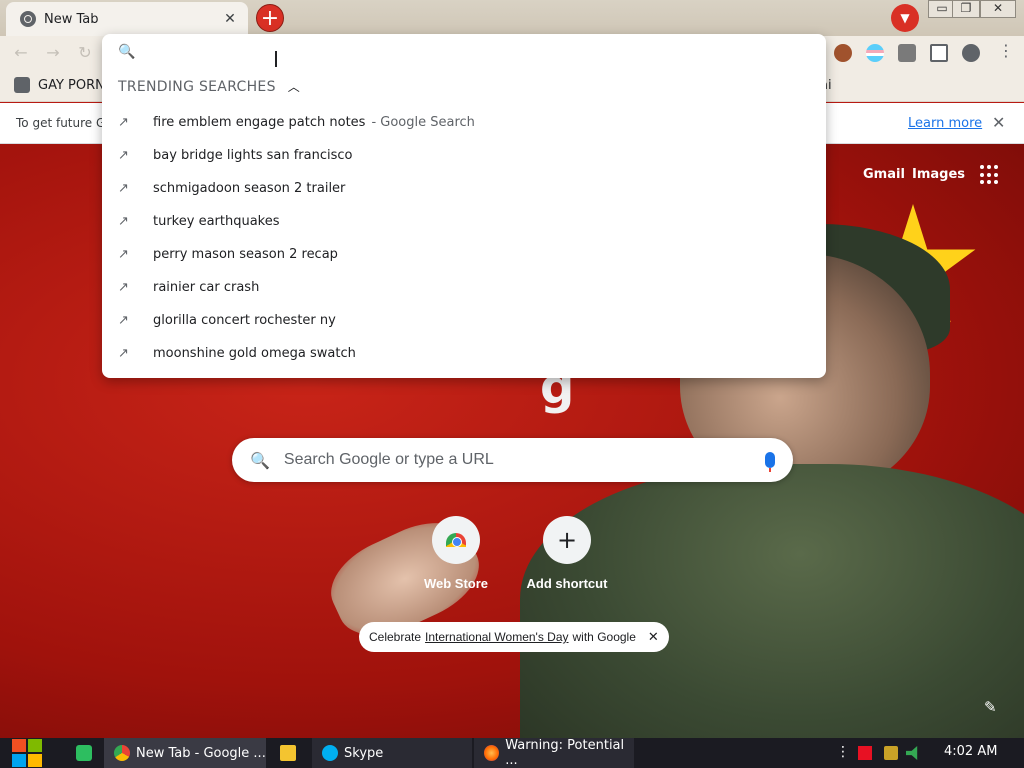  Describe the element at coordinates (653, 637) in the screenshot. I see `promo-close-icon: ✕` at that location.